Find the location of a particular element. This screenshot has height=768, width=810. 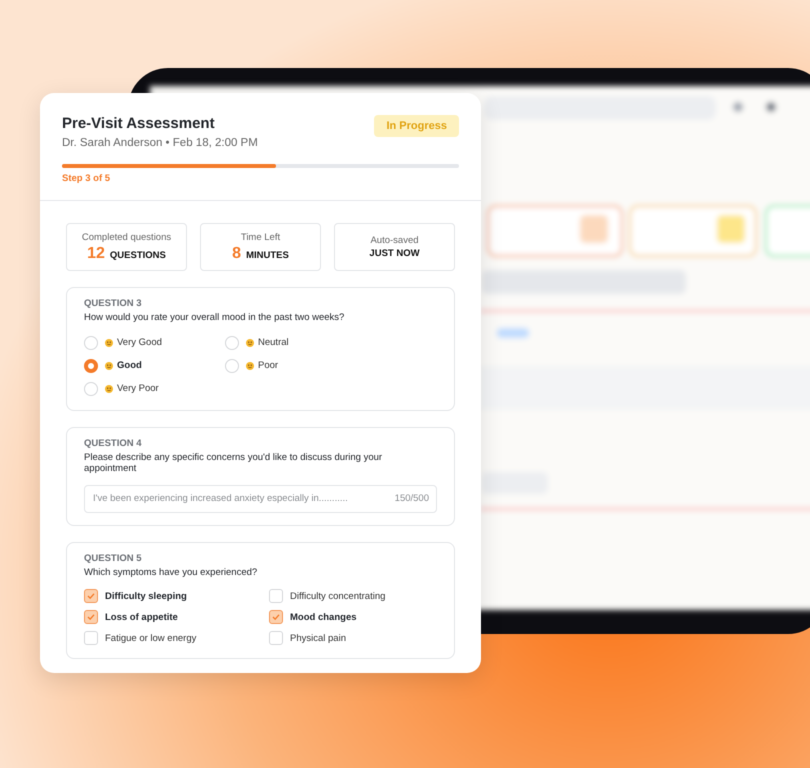

stat-label: Completed questions is located at coordinates (127, 237).